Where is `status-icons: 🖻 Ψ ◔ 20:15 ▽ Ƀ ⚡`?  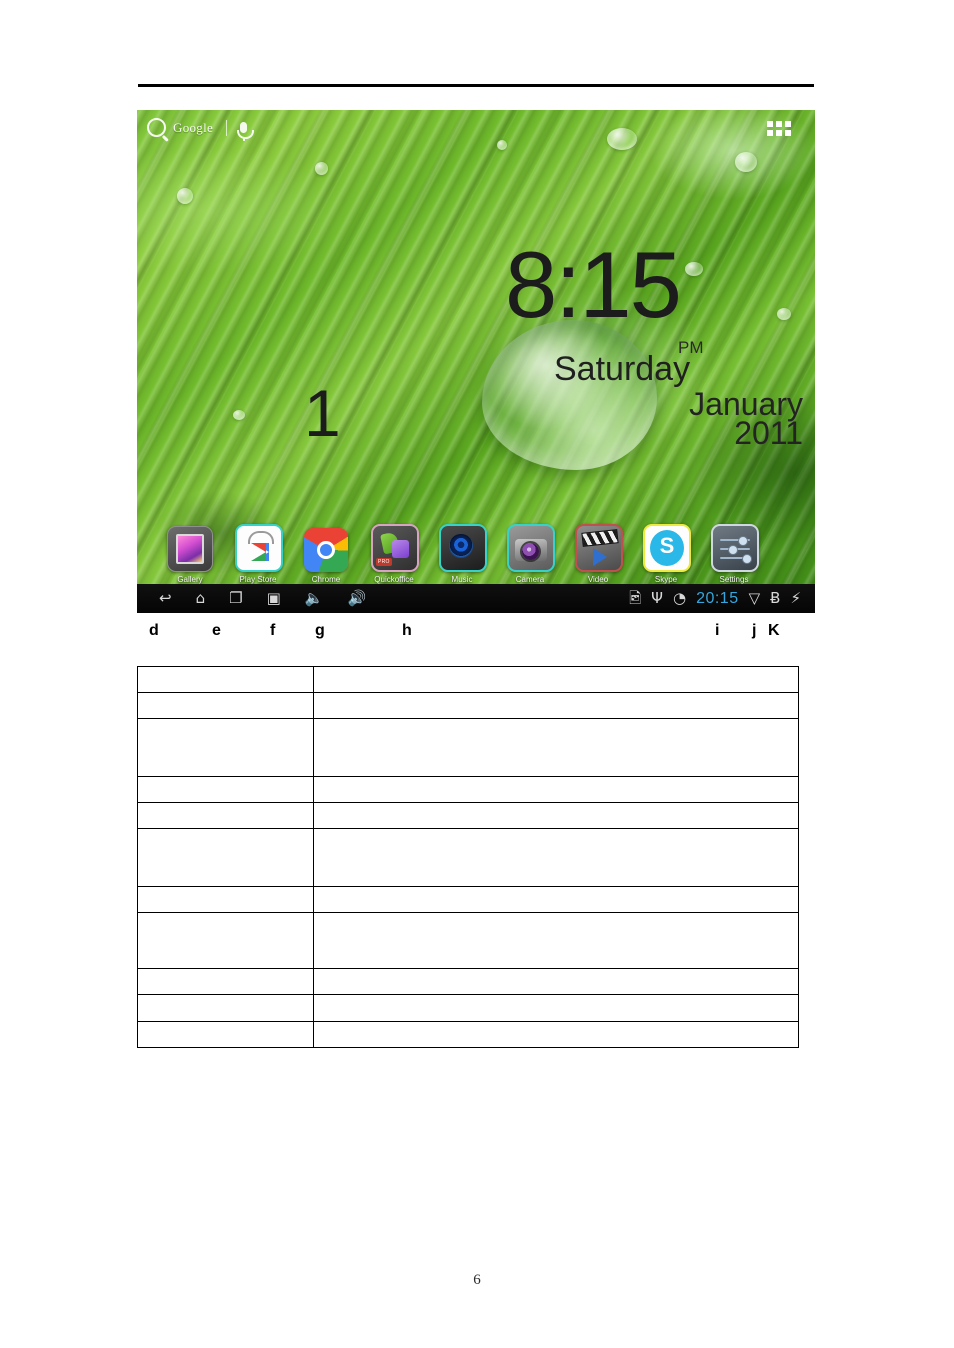
status-icons: 🖻 Ψ ◔ 20:15 ▽ Ƀ ⚡ is located at coordinates (722, 599).